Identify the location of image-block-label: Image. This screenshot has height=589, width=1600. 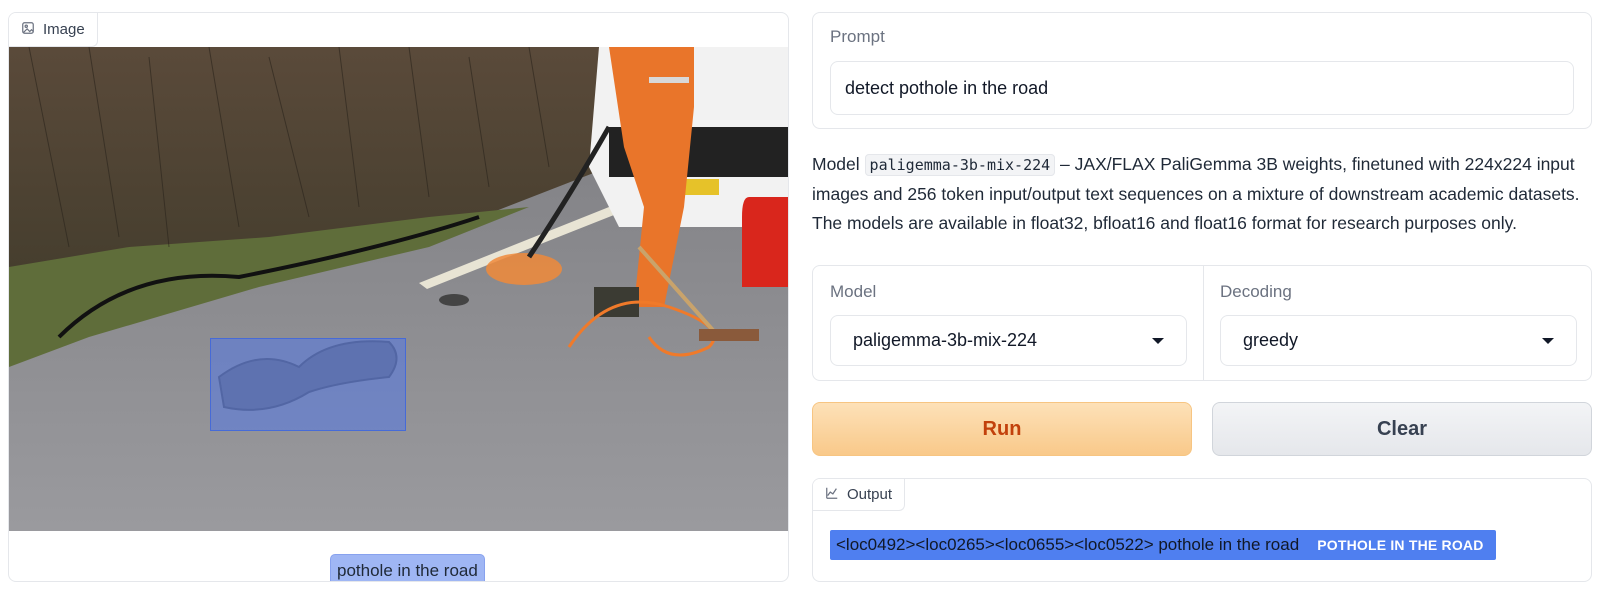
(53, 30).